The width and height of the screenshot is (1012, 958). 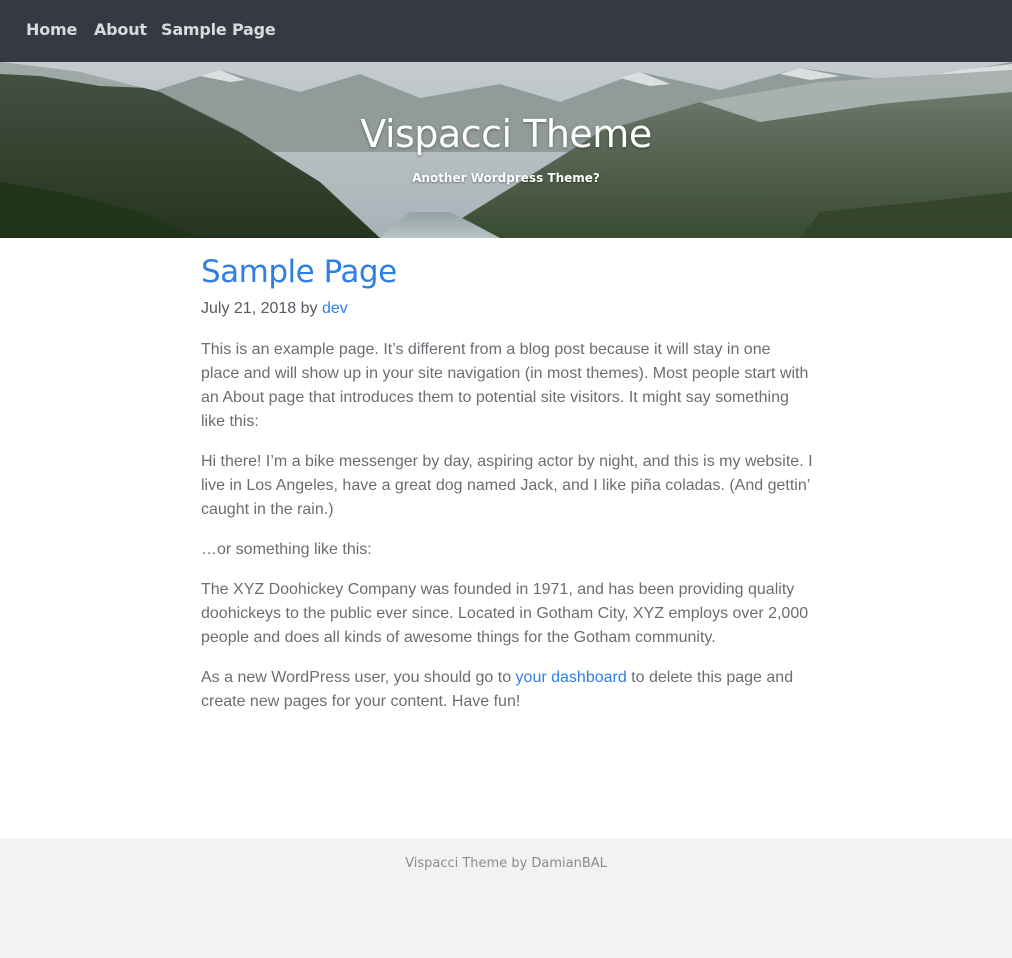 I want to click on footer-credit: Vispacci Theme by DamianBAL, so click(x=506, y=863).